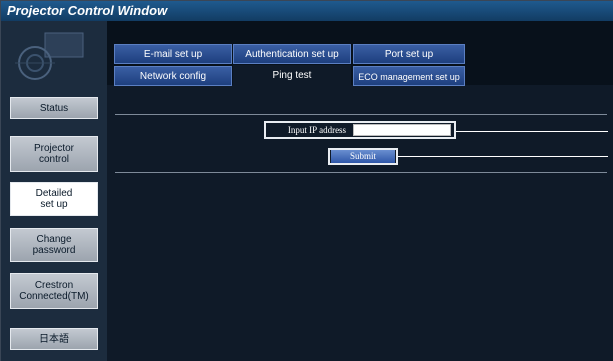  What do you see at coordinates (54, 108) in the screenshot?
I see `sidebar-item-status: Status` at bounding box center [54, 108].